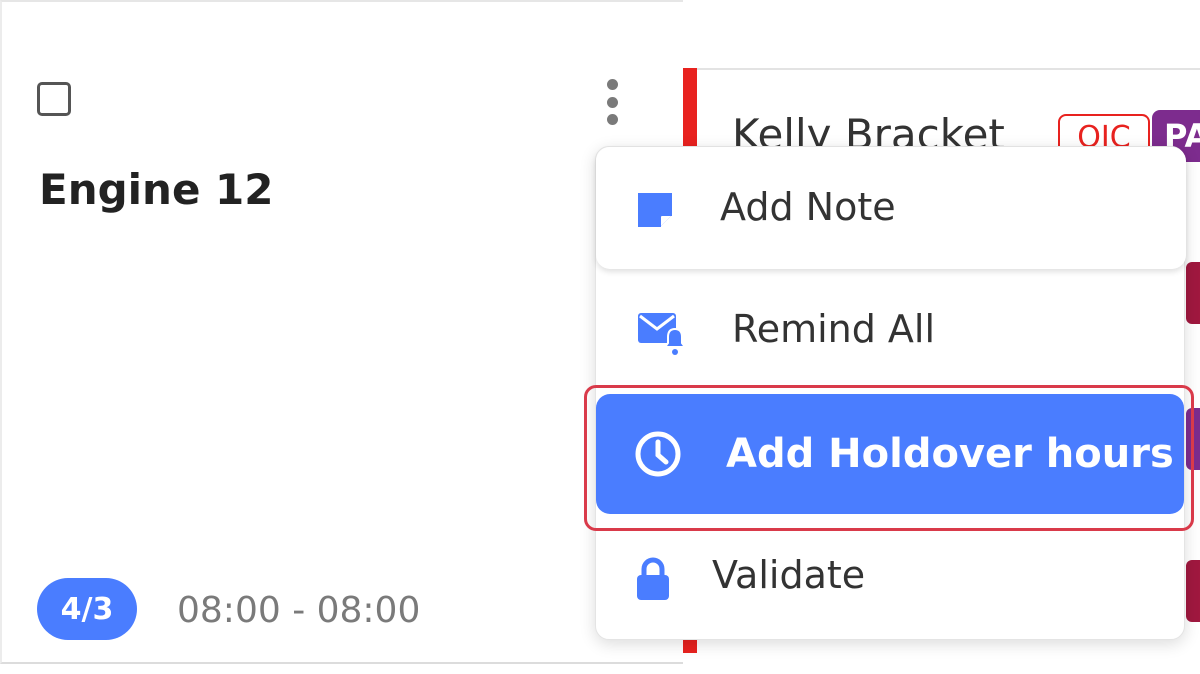 The width and height of the screenshot is (1200, 674). What do you see at coordinates (808, 207) in the screenshot?
I see `menu-item-label: Add Note` at bounding box center [808, 207].